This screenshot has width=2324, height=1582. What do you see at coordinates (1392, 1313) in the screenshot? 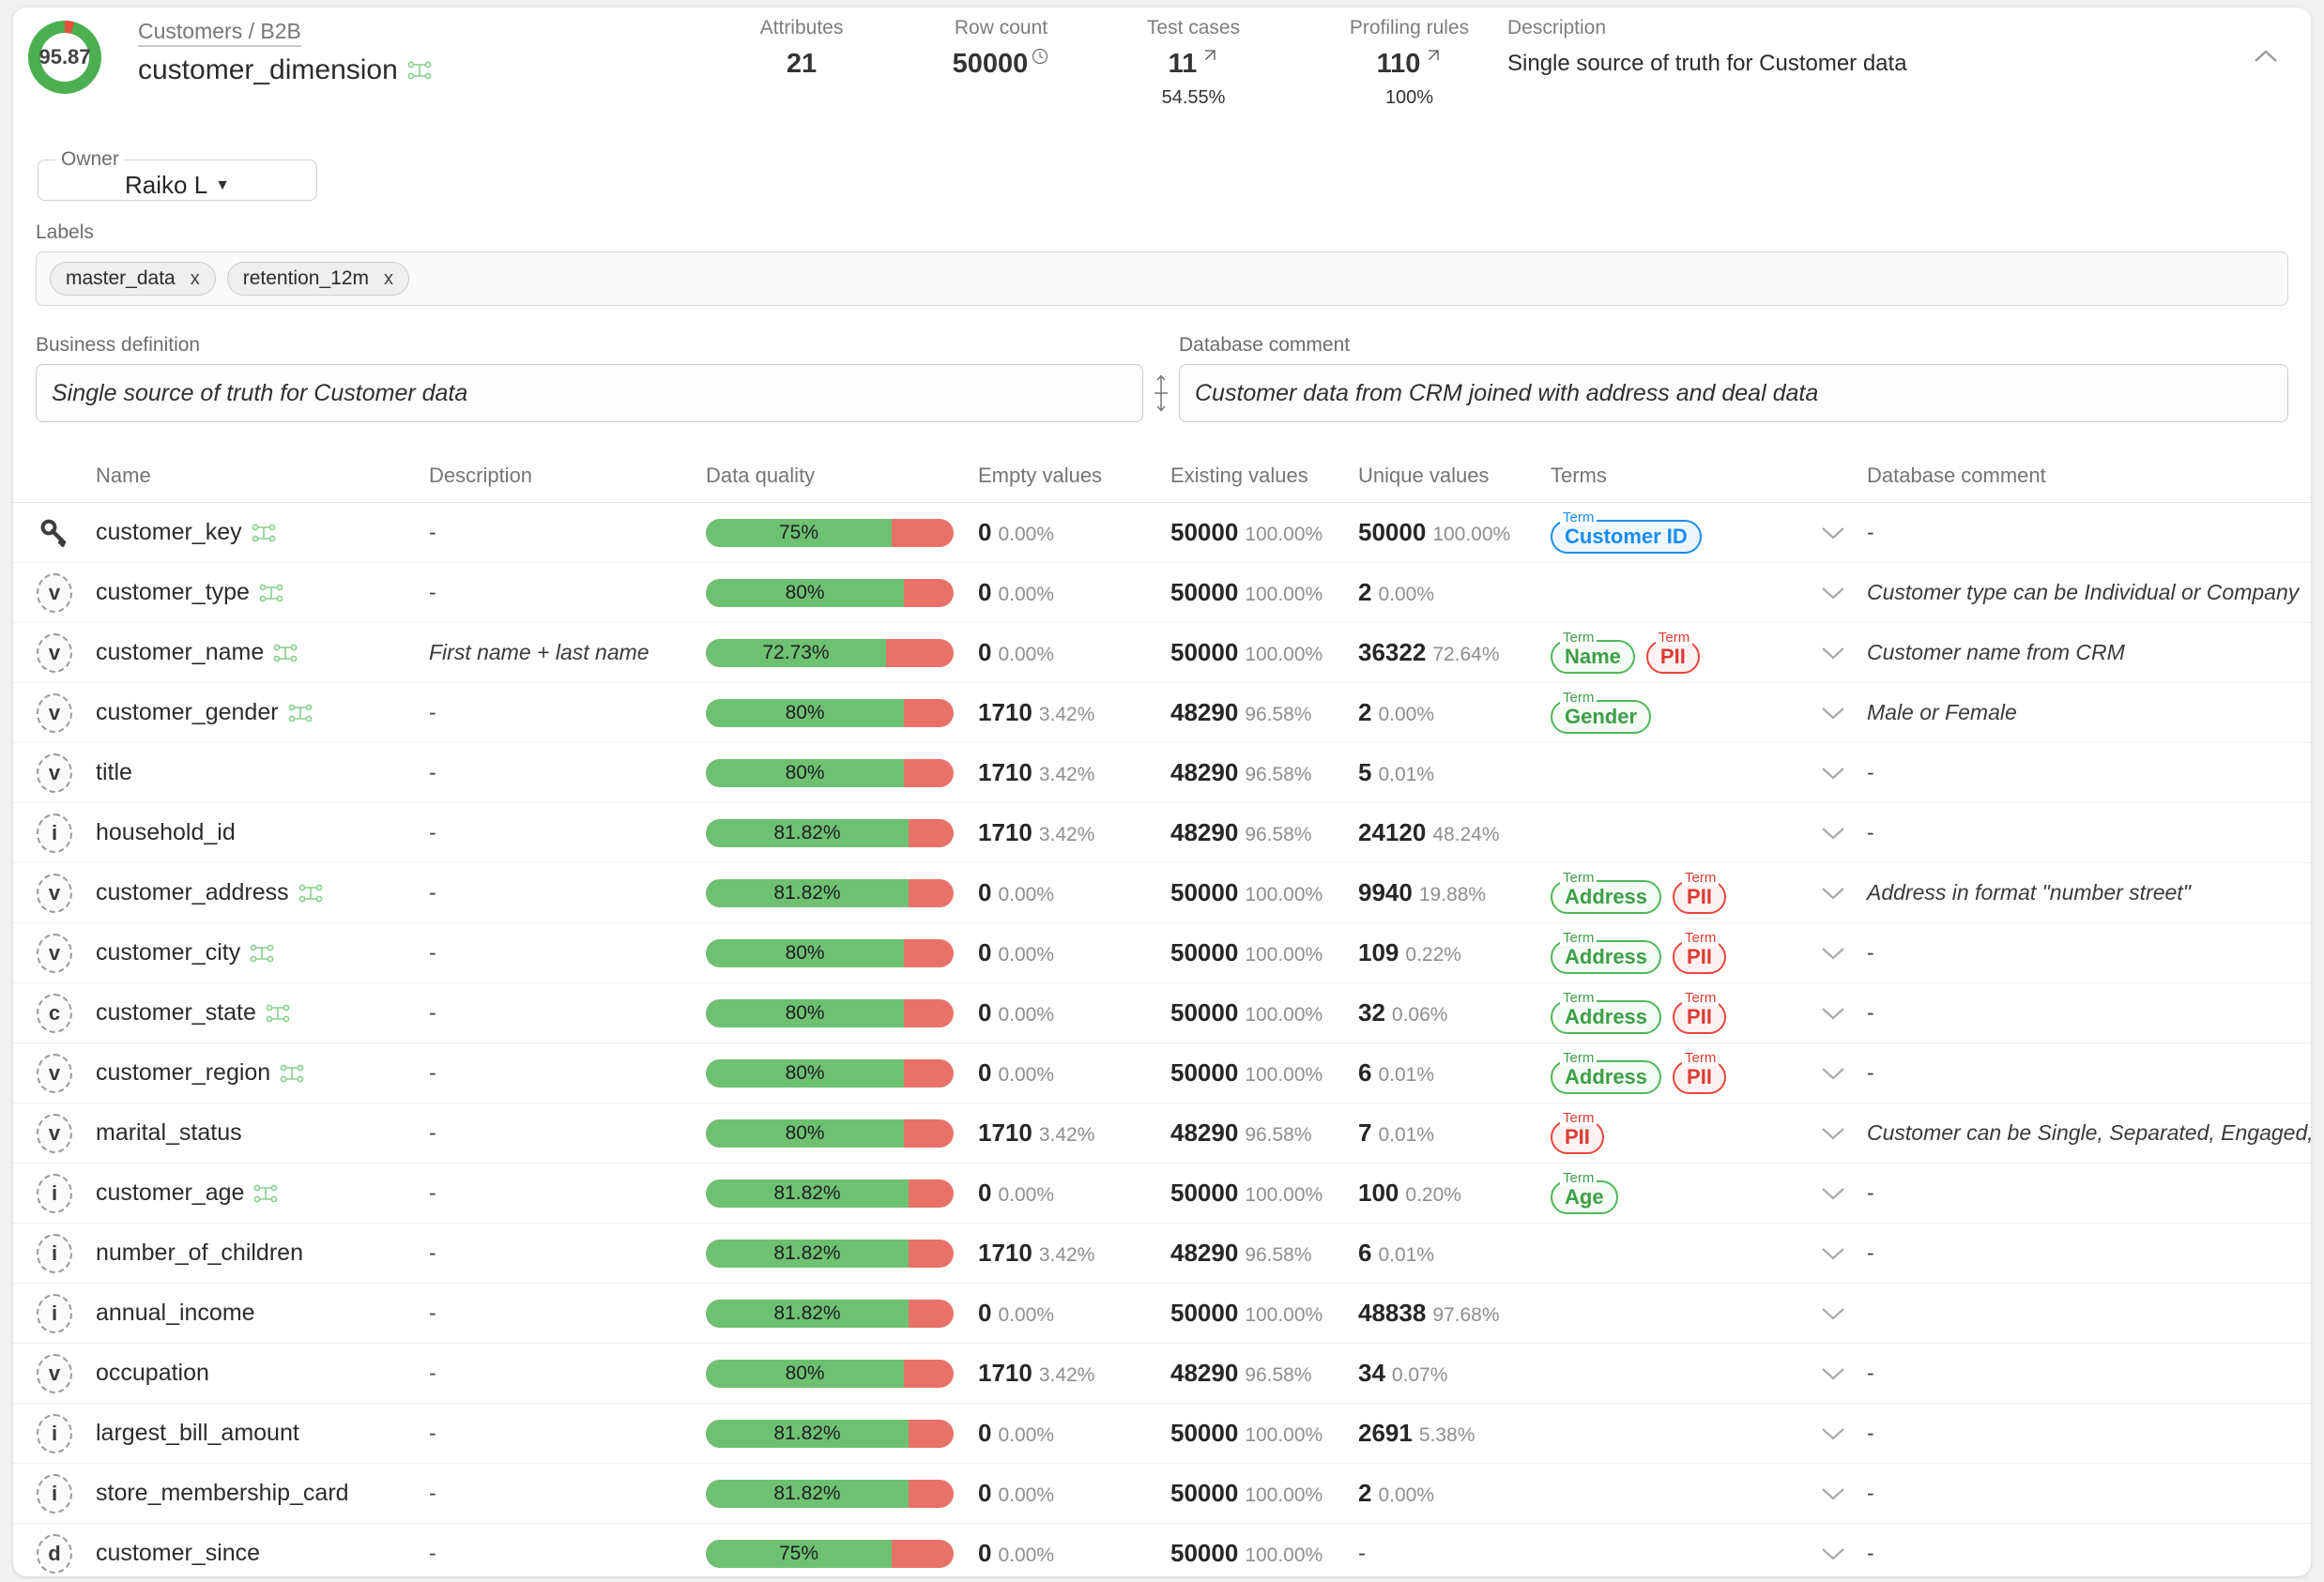
I see `unique-values-value: 48838` at bounding box center [1392, 1313].